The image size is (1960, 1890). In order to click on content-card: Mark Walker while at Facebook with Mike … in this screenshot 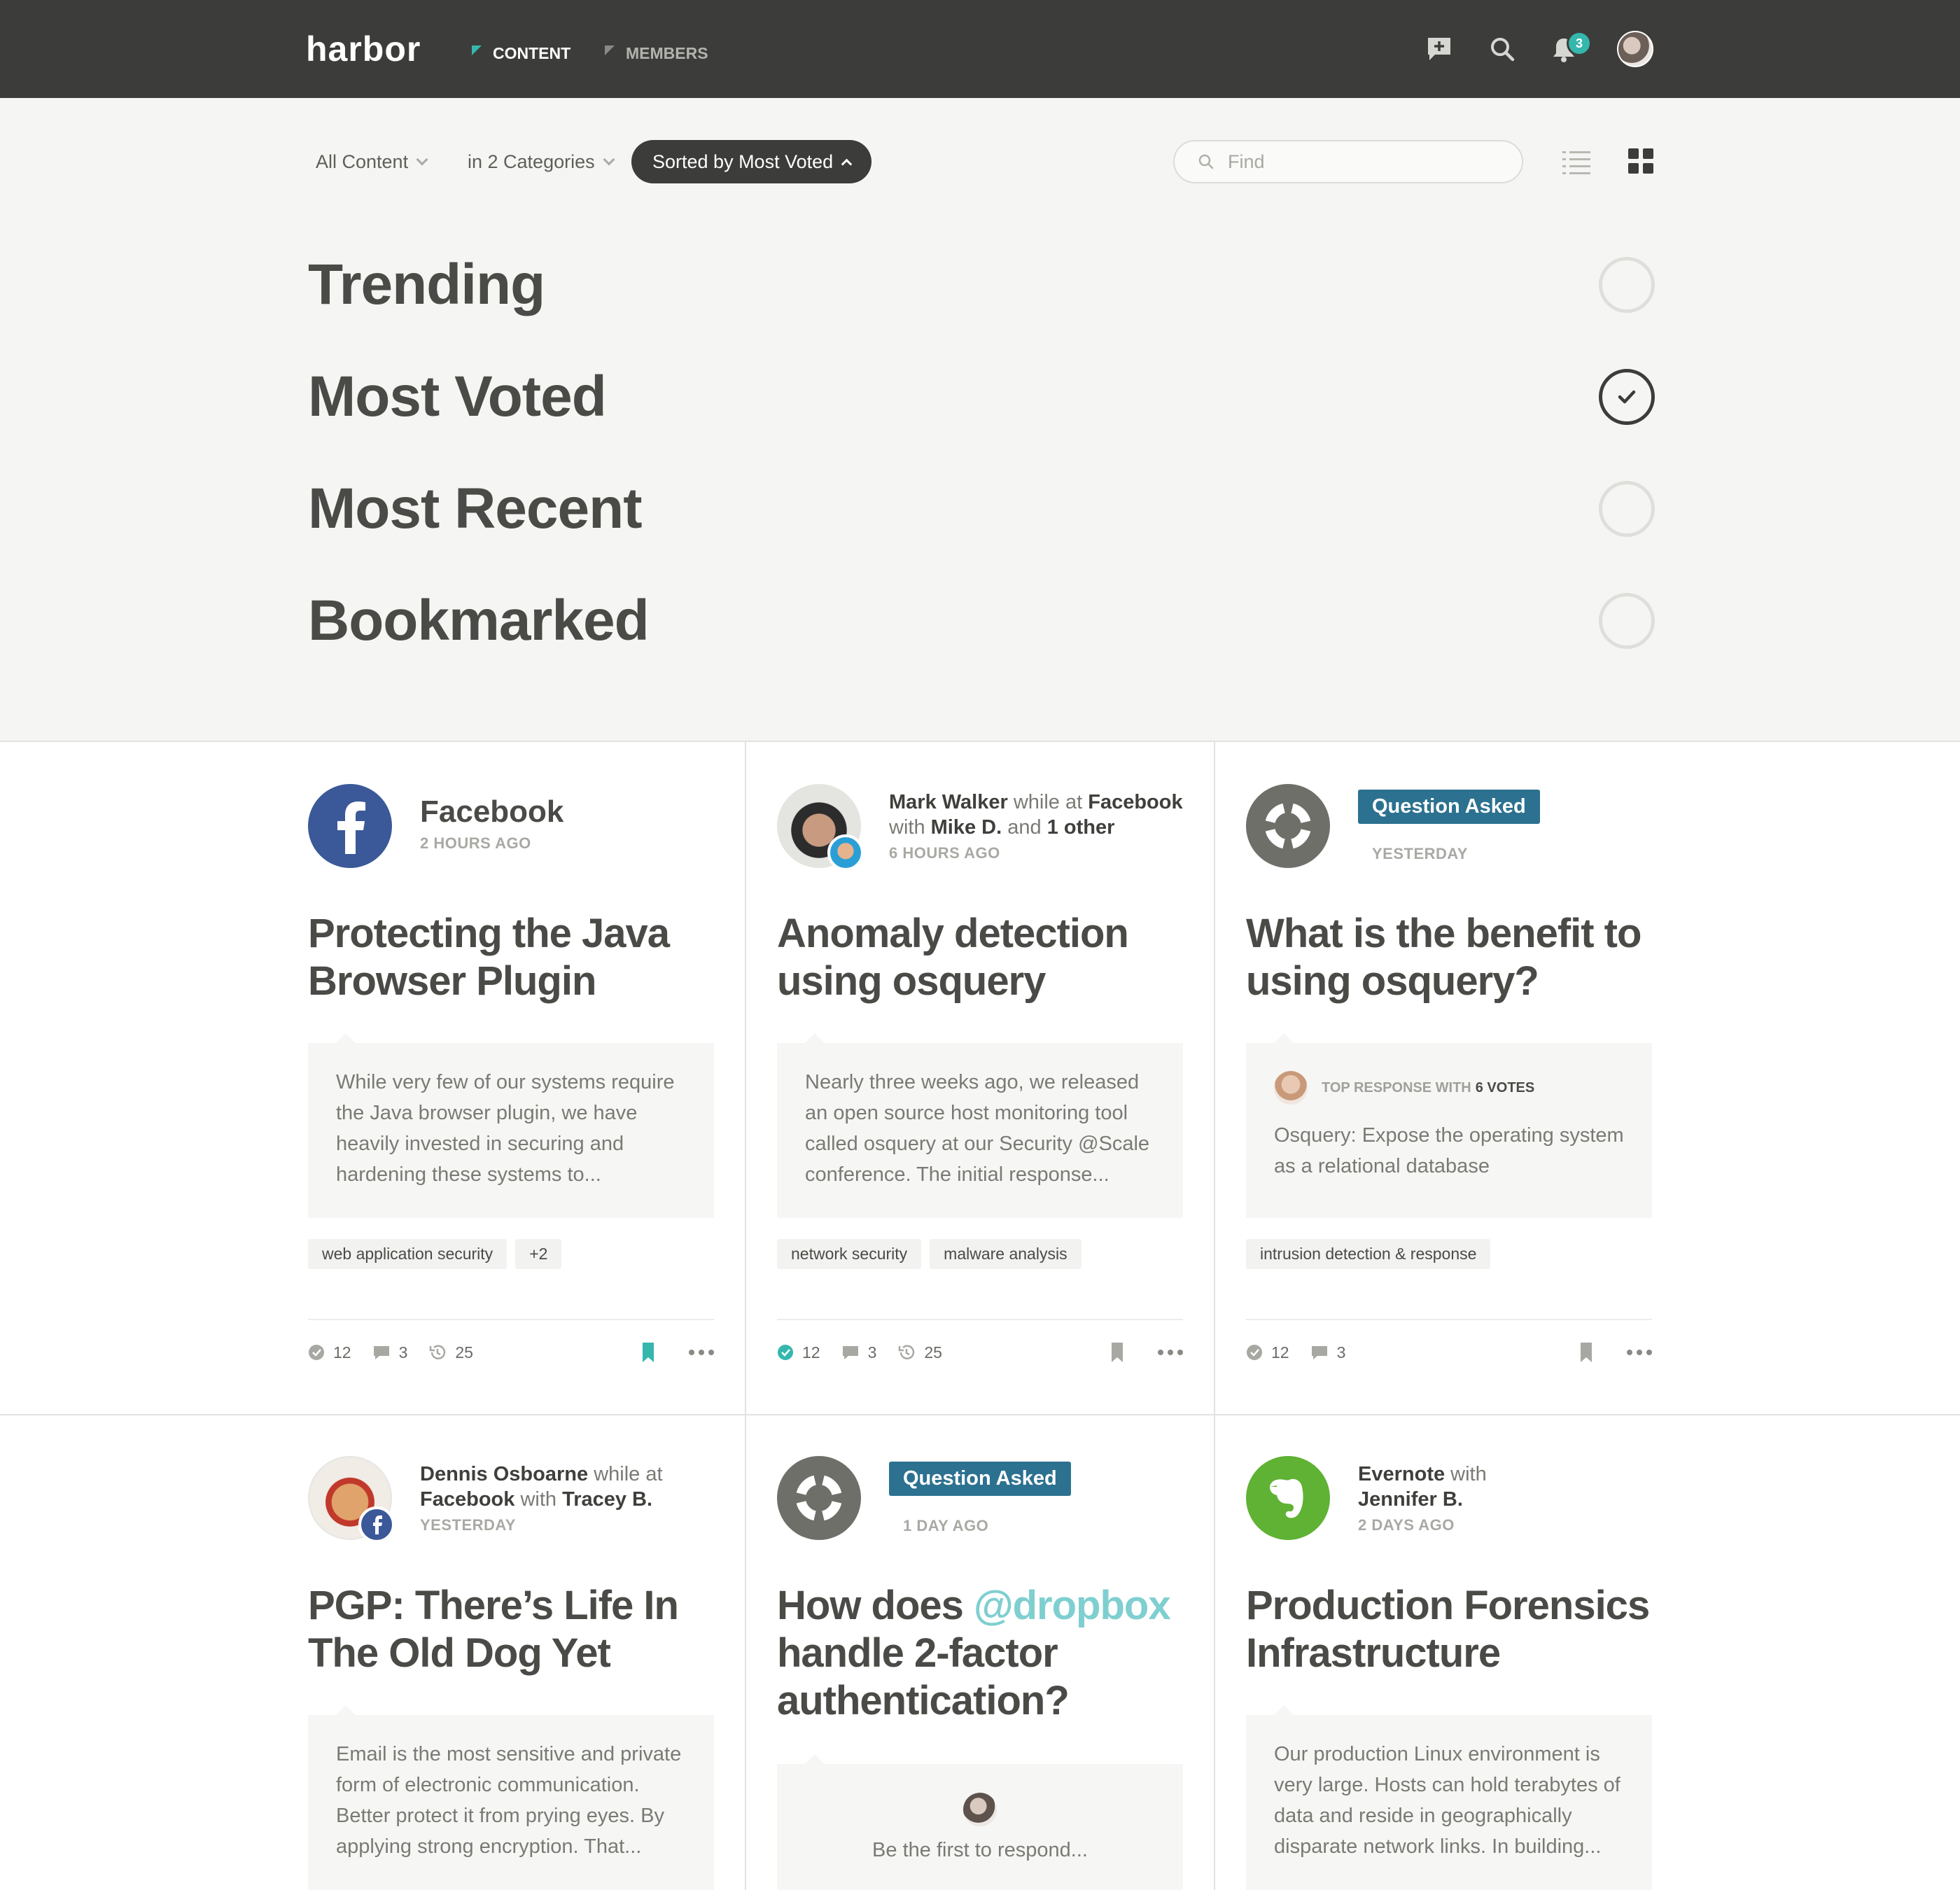, I will do `click(980, 1085)`.